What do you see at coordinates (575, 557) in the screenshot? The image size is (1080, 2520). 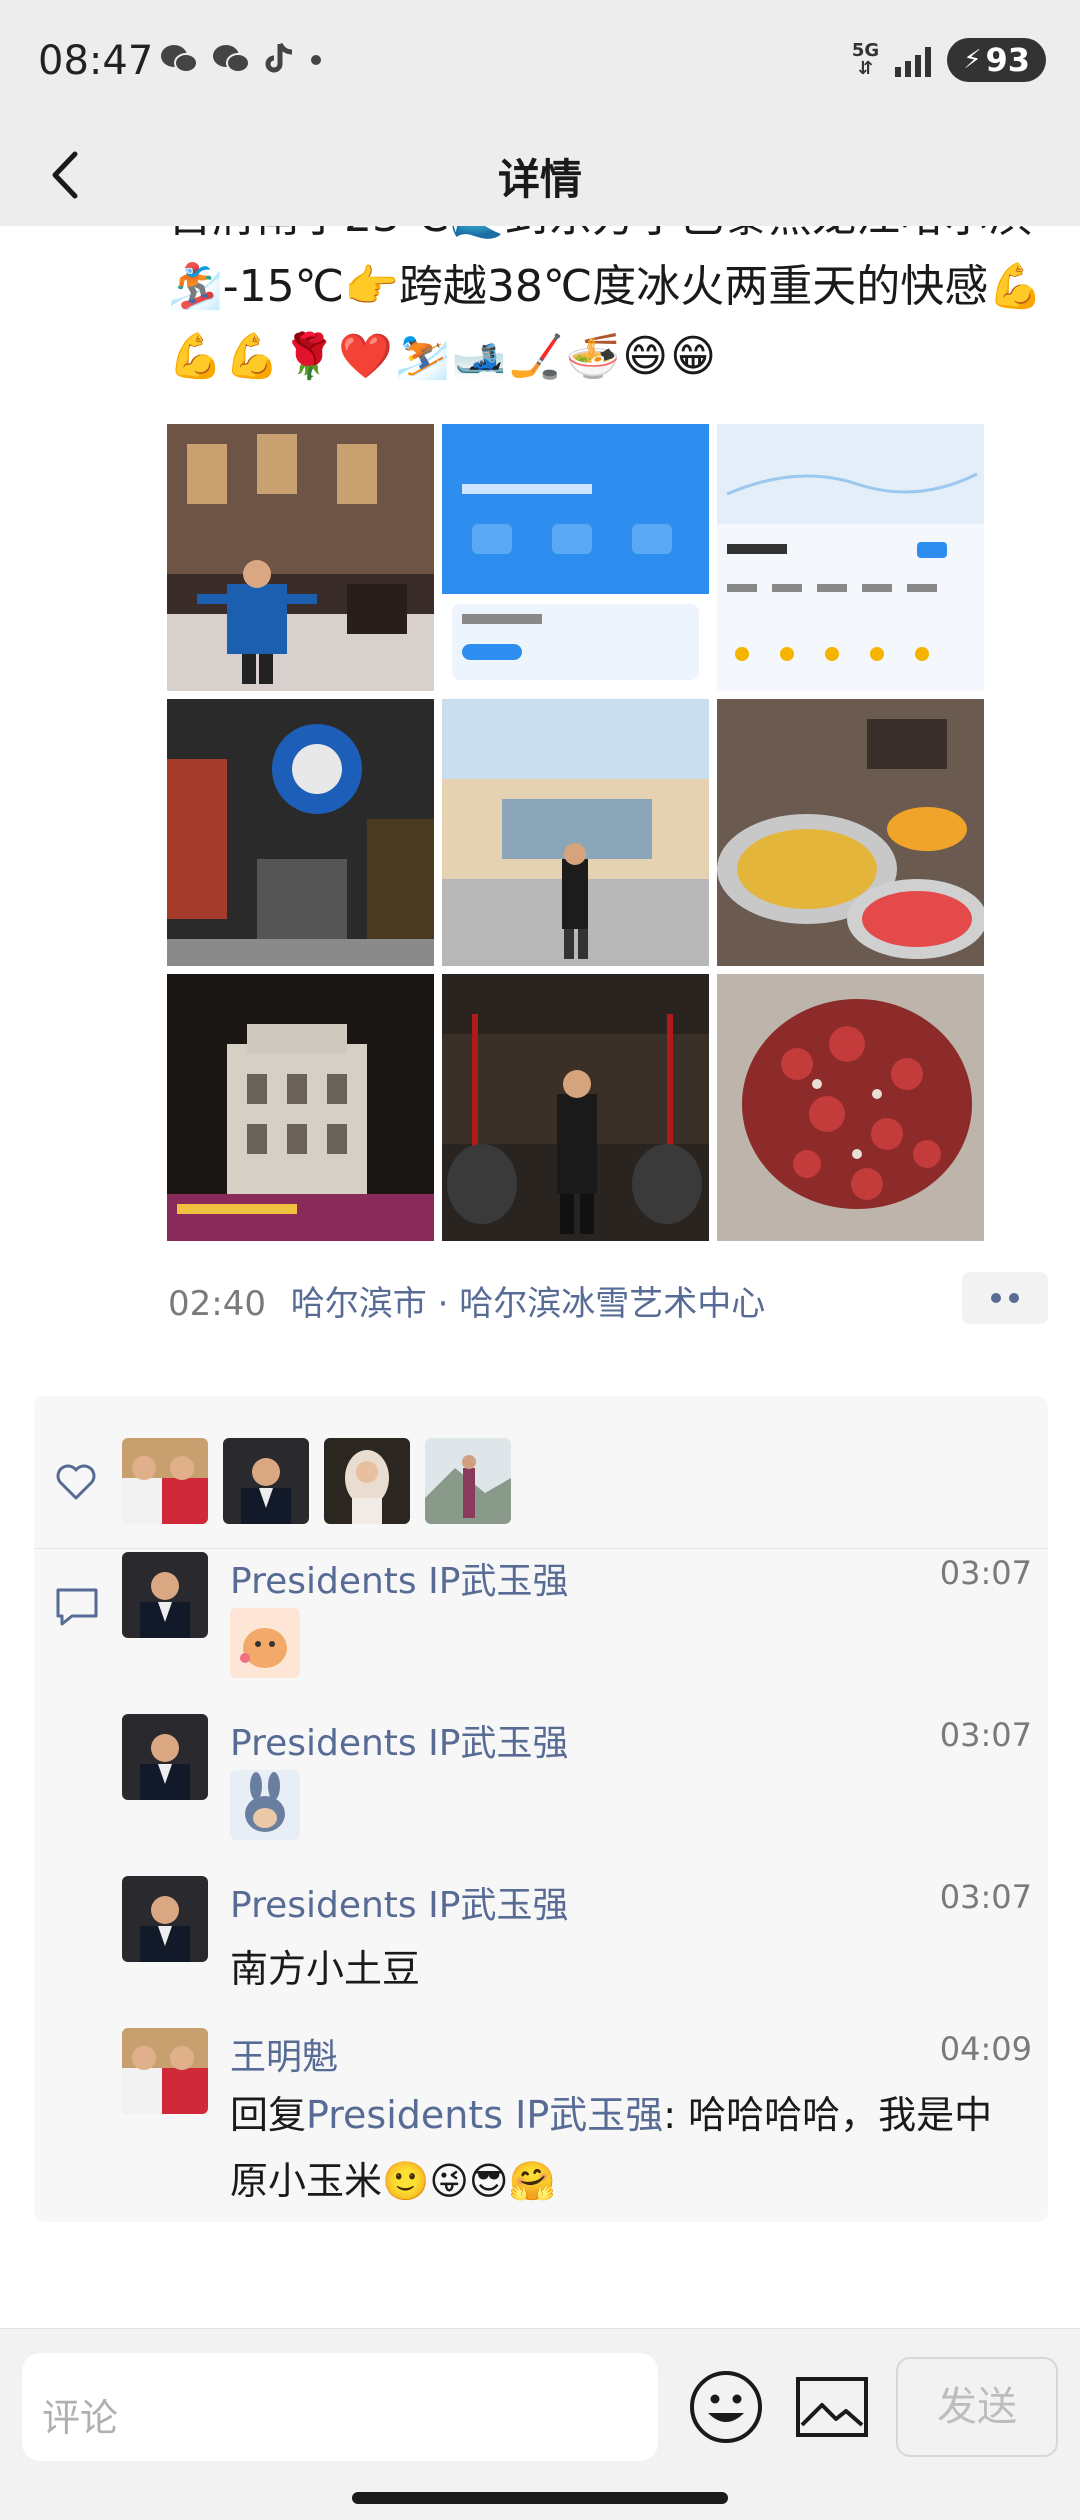 I see `weather-app-screenshot` at bounding box center [575, 557].